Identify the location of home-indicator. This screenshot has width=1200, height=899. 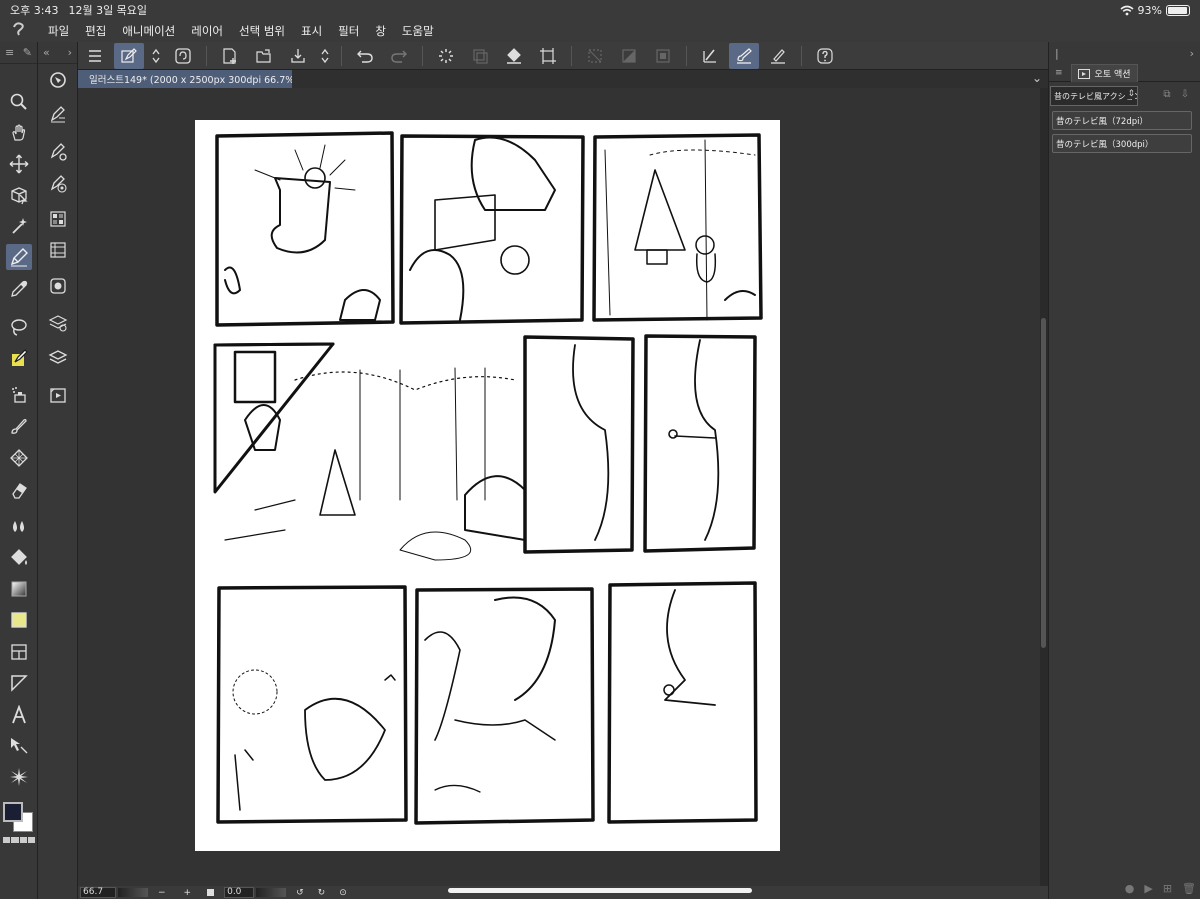
(600, 890).